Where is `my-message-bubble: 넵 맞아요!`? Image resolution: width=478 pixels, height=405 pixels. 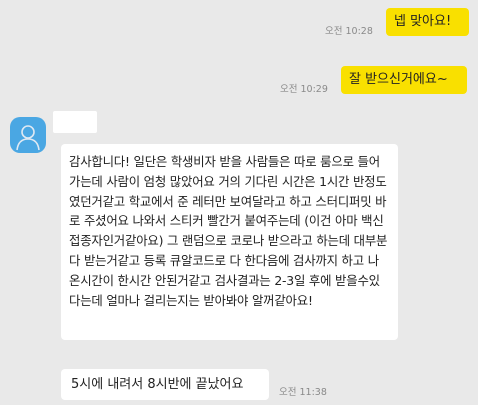 my-message-bubble: 넵 맞아요! is located at coordinates (427, 22).